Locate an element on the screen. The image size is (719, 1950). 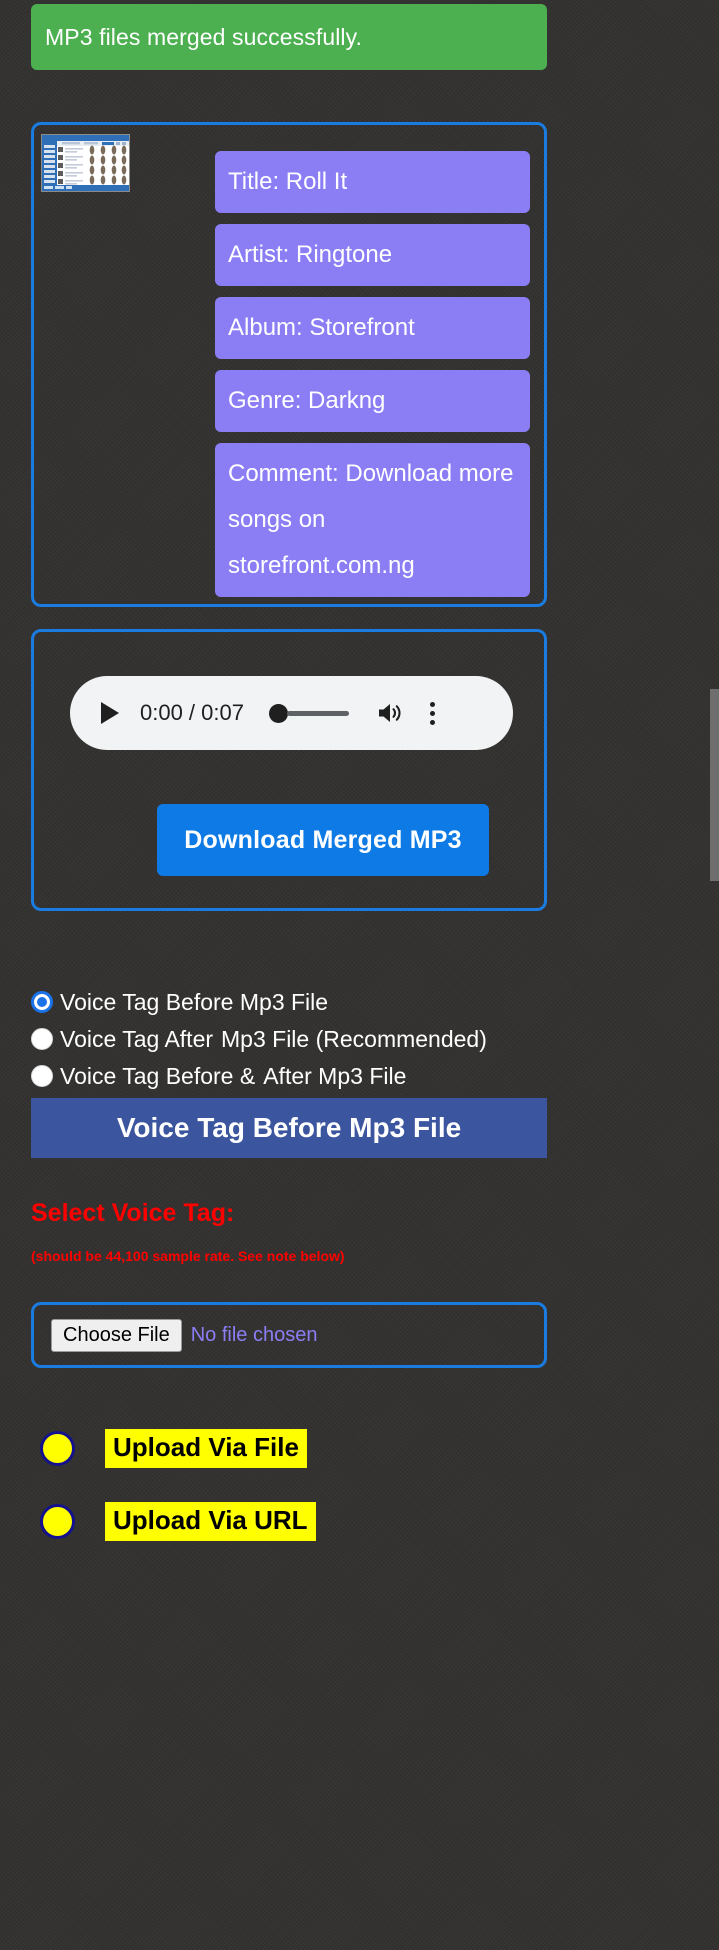
radio-both-label-line2: After Mp3 File is located at coordinates (335, 1076).